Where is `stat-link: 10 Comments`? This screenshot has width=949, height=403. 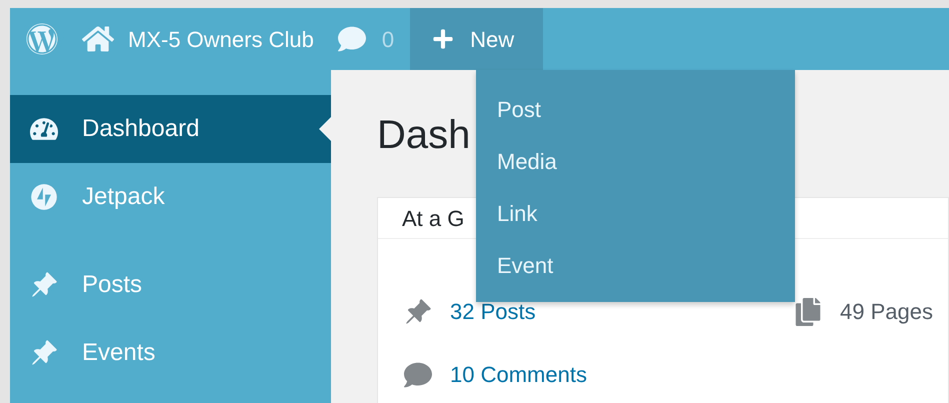
stat-link: 10 Comments is located at coordinates (518, 374).